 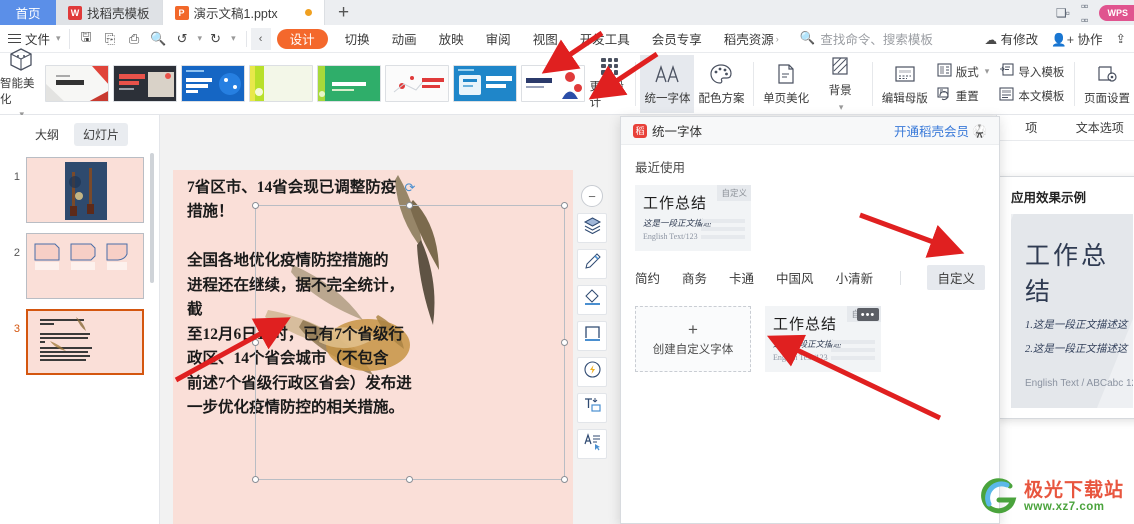 What do you see at coordinates (409, 205) in the screenshot?
I see `resize-handle-n` at bounding box center [409, 205].